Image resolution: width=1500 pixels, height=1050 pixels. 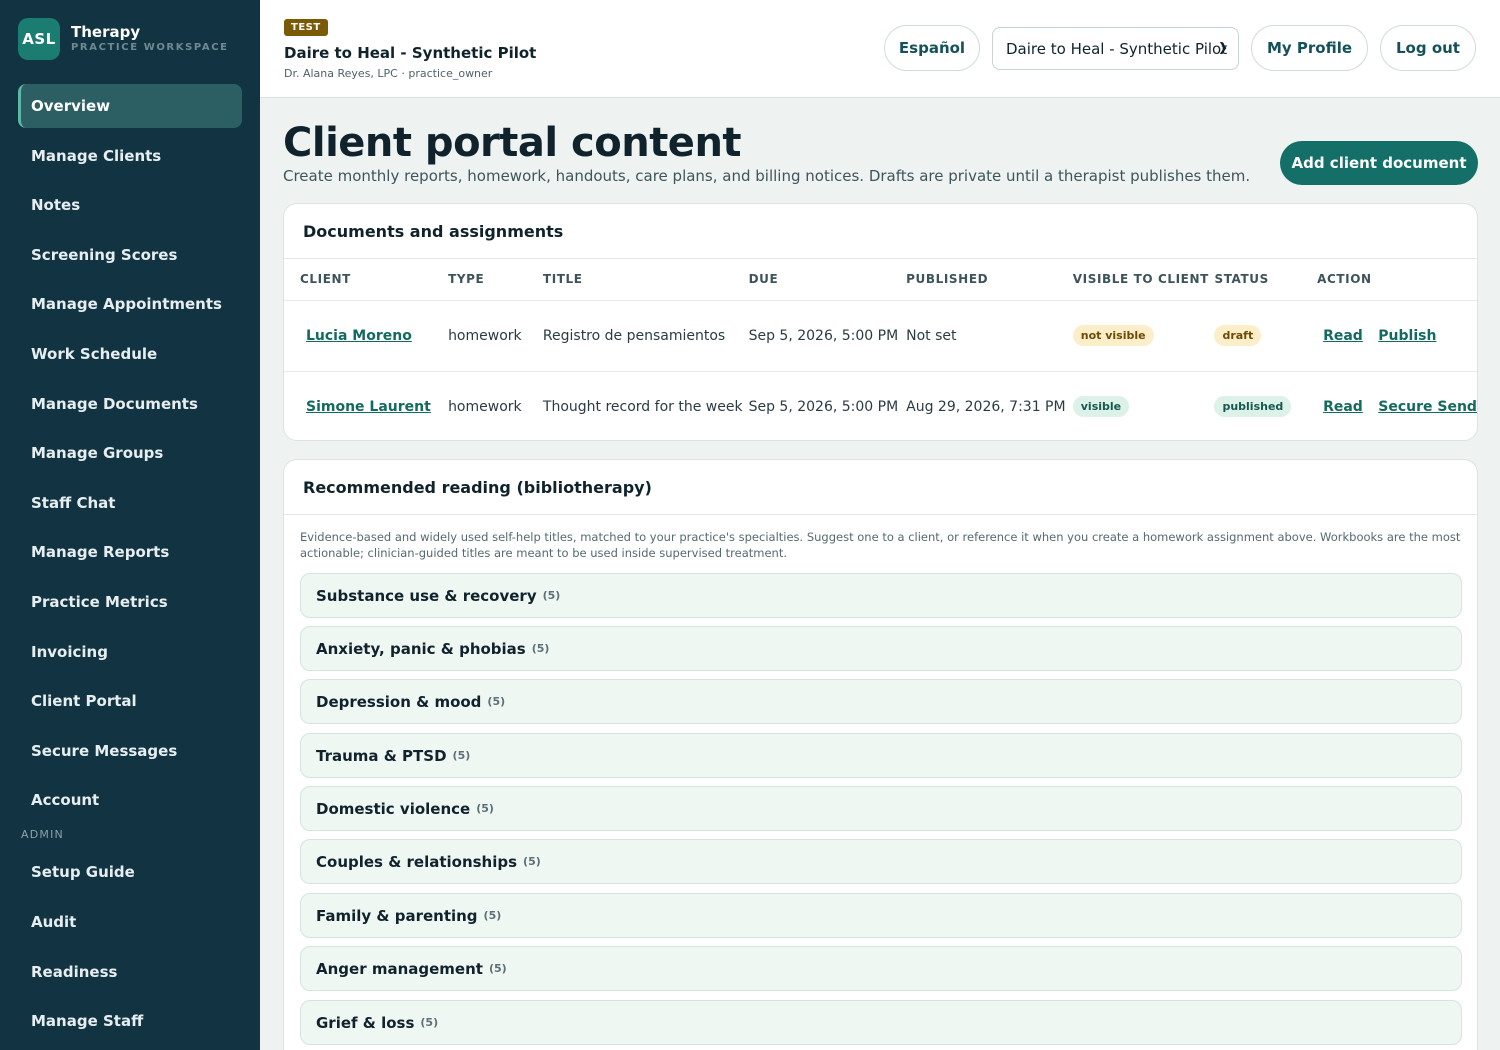 What do you see at coordinates (1101, 407) in the screenshot?
I see `visibility-badge: visible` at bounding box center [1101, 407].